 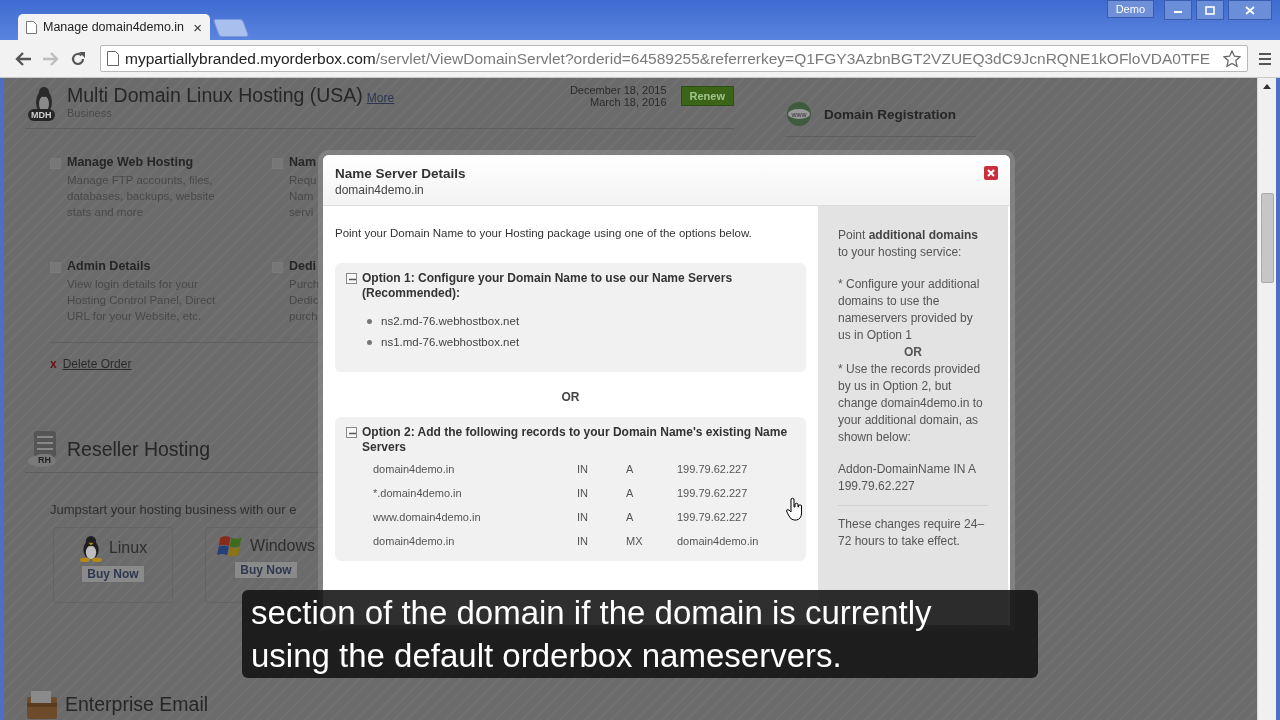 What do you see at coordinates (911, 403) in the screenshot?
I see `help-text: * Use the records provided by us in Option 2, but change domain4demo.in to your additional domain, as shown below:` at bounding box center [911, 403].